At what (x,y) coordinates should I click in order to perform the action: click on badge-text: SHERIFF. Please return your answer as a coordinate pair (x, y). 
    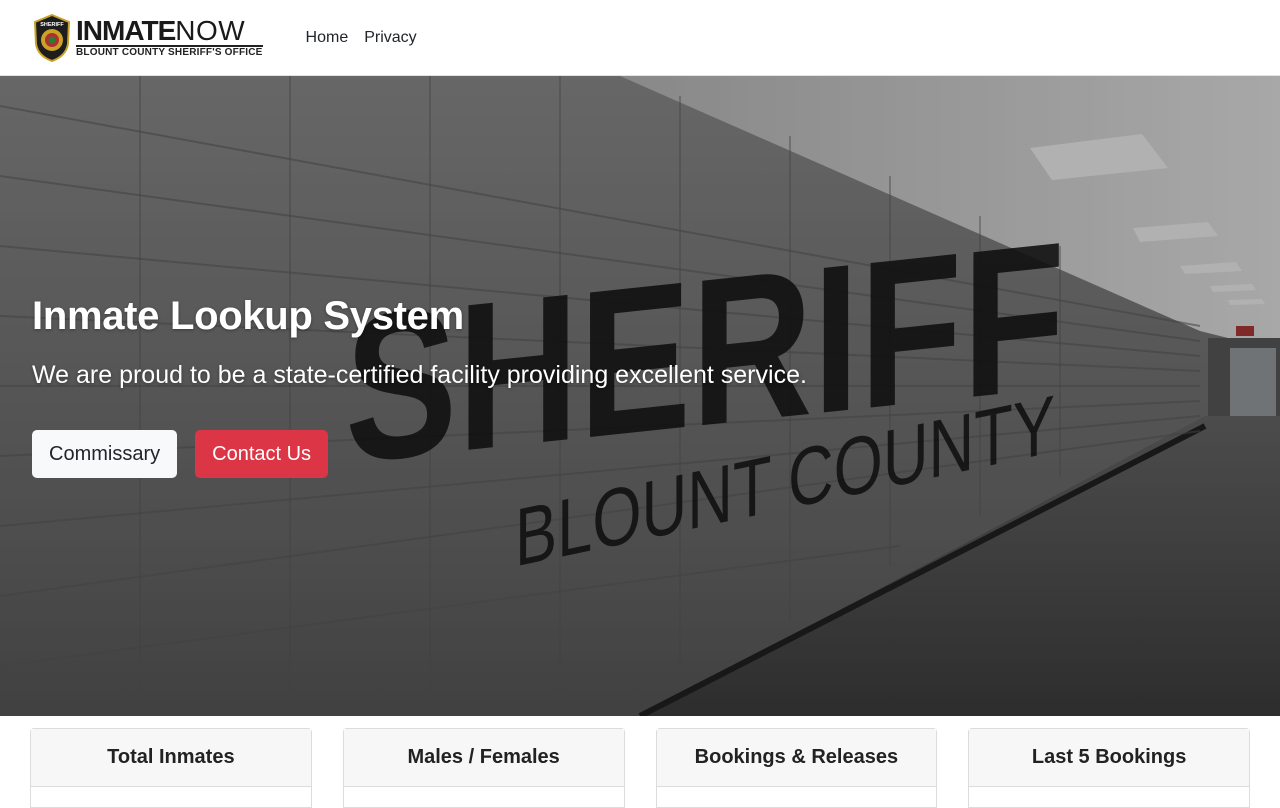
    Looking at the image, I should click on (52, 25).